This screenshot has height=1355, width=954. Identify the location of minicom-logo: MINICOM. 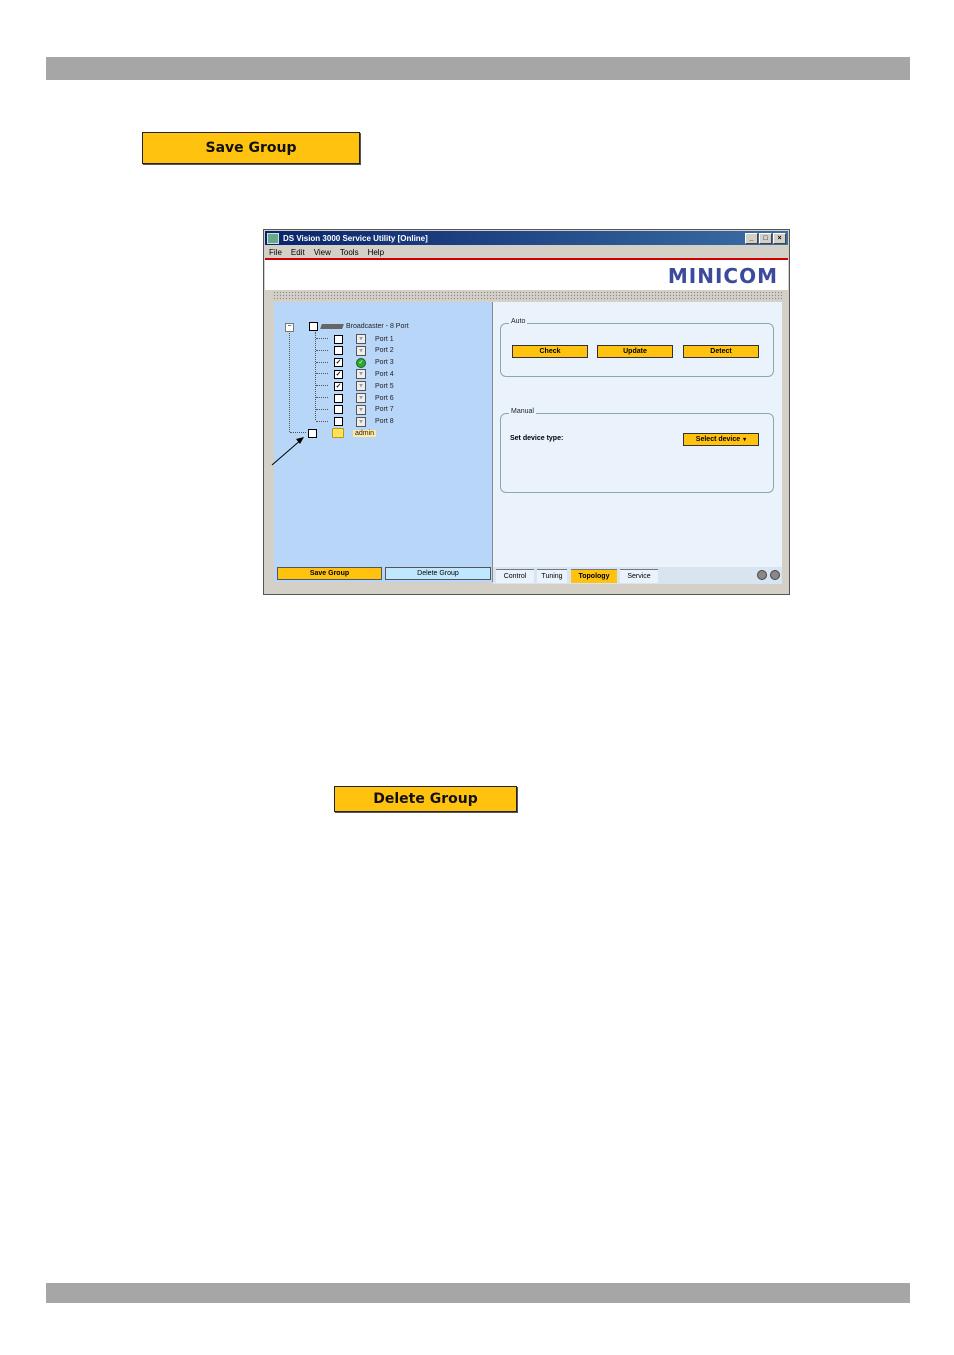
(722, 276).